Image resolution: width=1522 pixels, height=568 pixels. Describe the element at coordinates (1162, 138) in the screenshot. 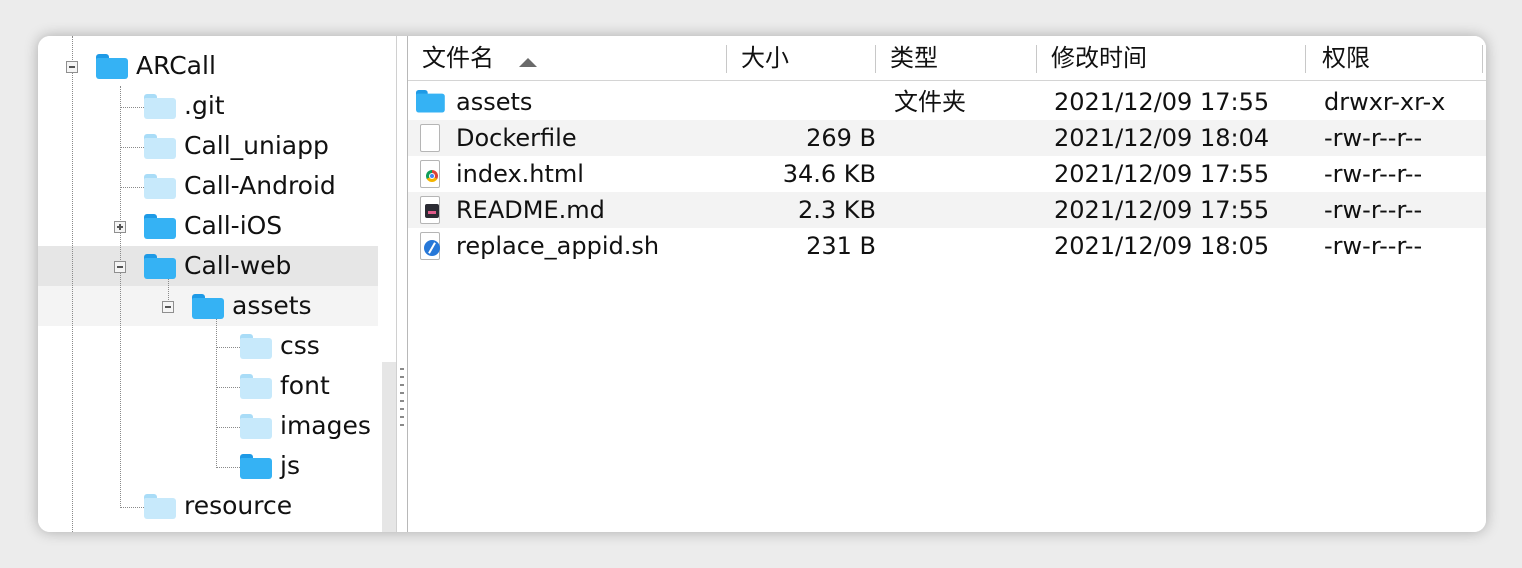

I see `file-modified: 2021/12/09 18:04` at that location.